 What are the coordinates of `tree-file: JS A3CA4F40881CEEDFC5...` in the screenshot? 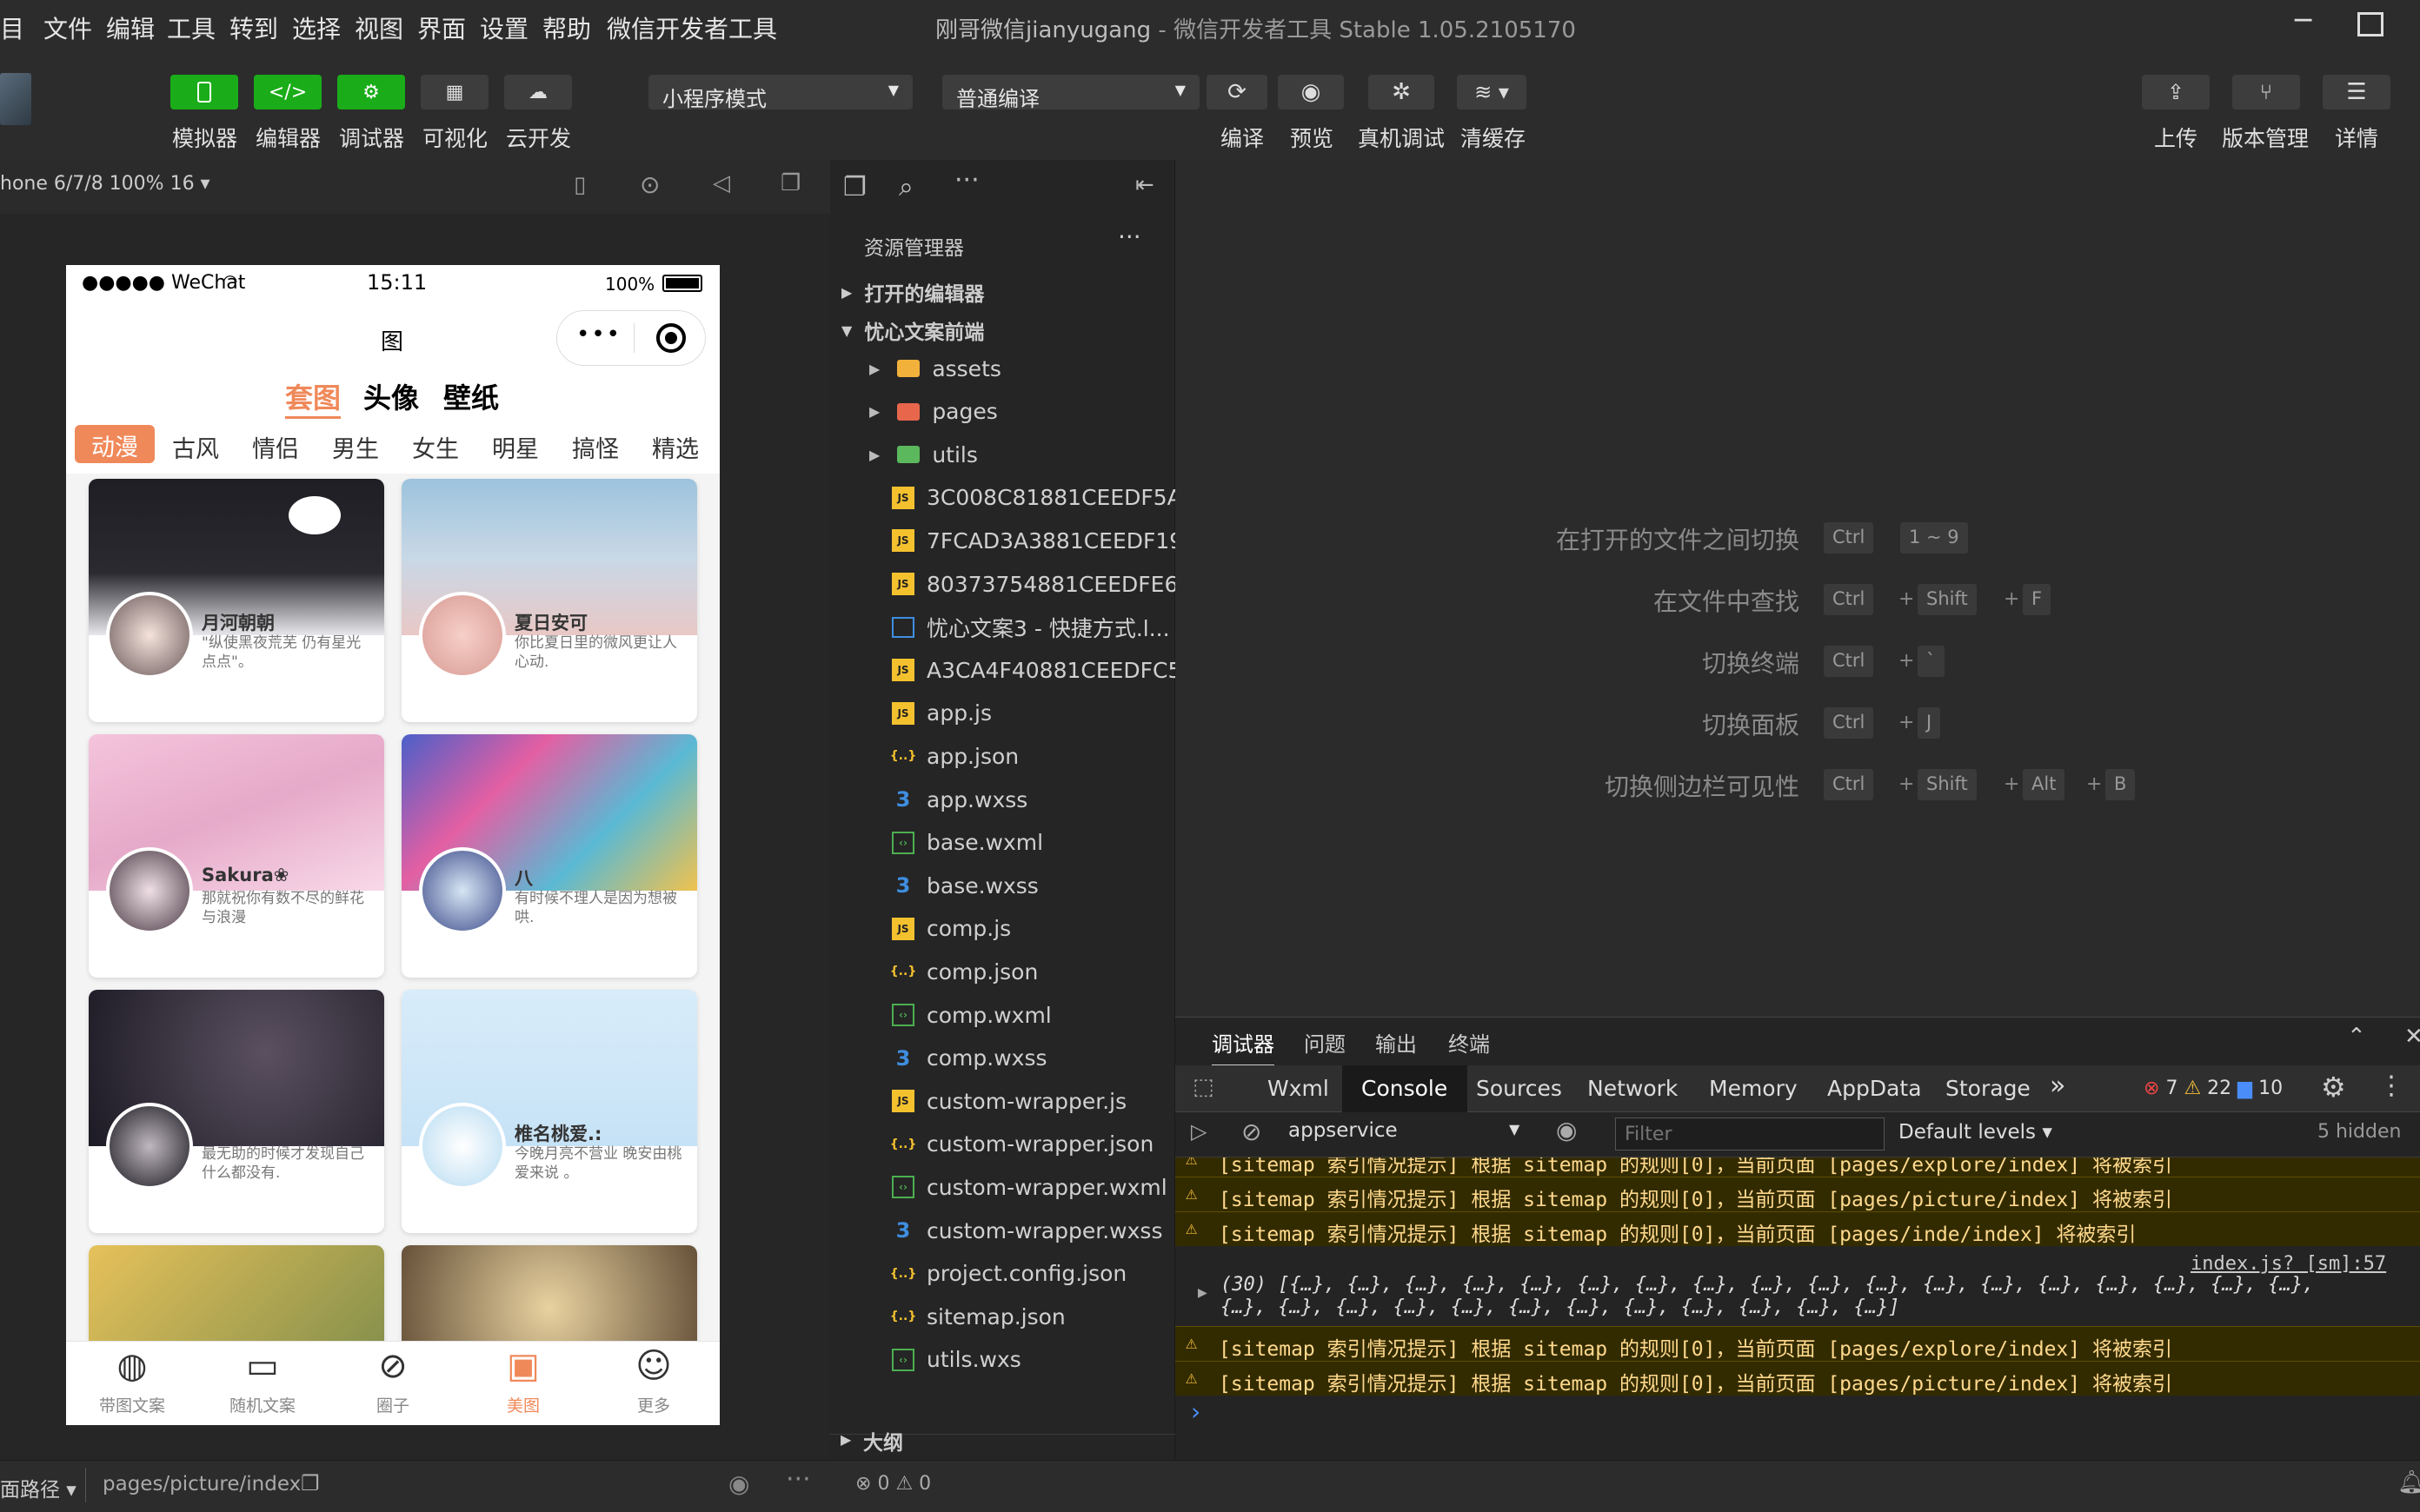 It's located at (587, 670).